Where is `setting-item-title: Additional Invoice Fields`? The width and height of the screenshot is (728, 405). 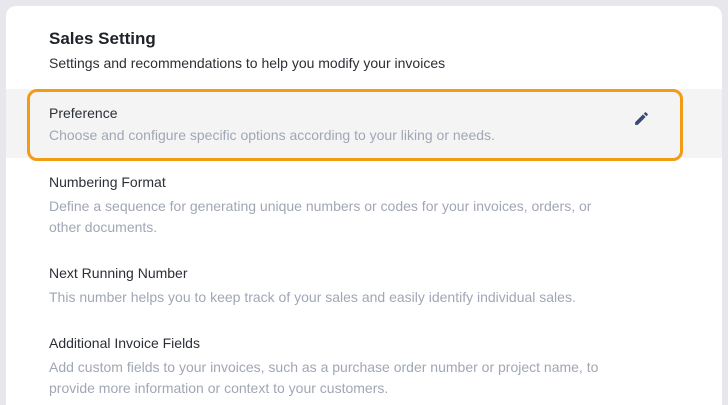
setting-item-title: Additional Invoice Fields is located at coordinates (124, 343).